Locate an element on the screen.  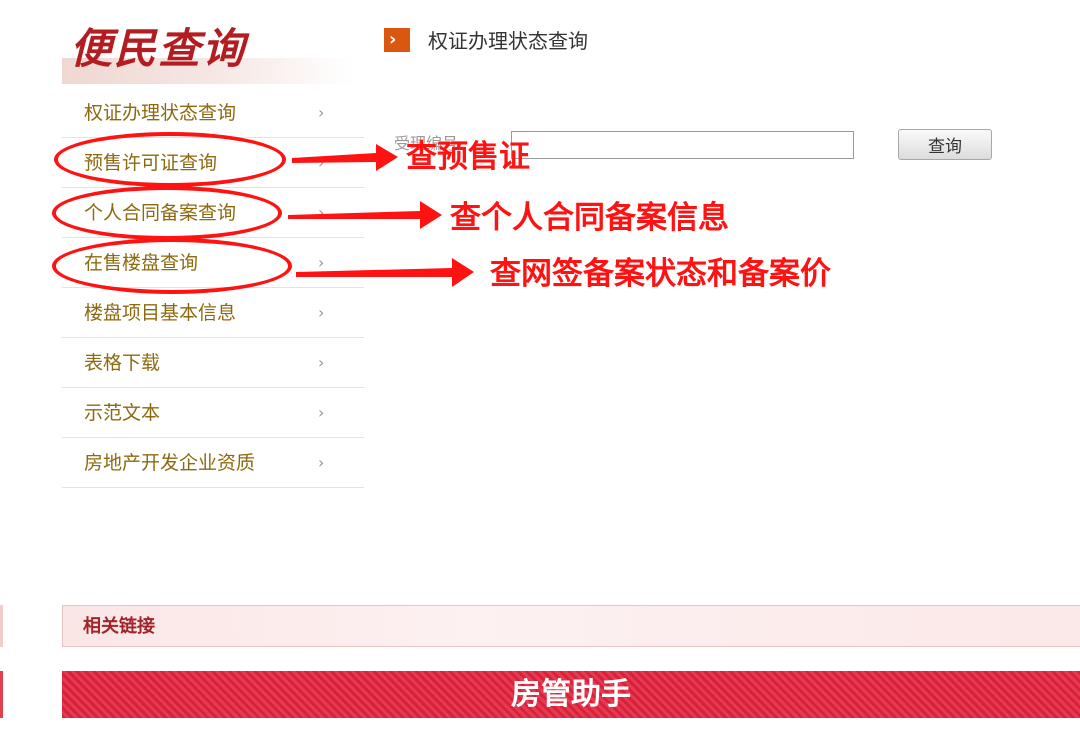
sidebar-item-label: 预售许可证查询 is located at coordinates (151, 163).